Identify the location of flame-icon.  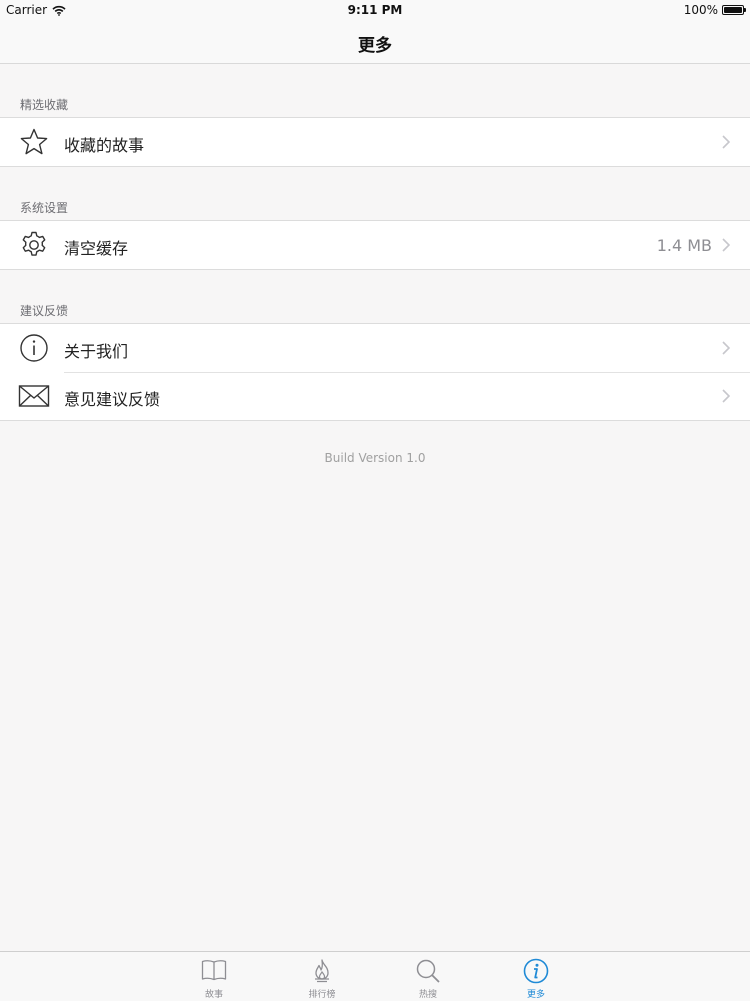
(322, 971).